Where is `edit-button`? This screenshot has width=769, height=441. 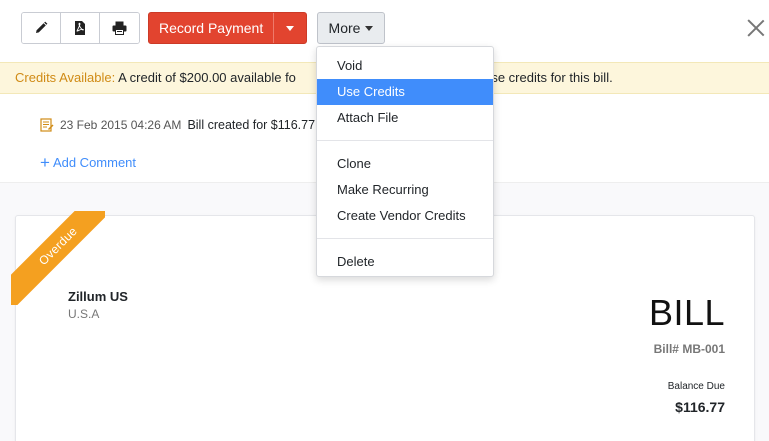
edit-button is located at coordinates (41, 28).